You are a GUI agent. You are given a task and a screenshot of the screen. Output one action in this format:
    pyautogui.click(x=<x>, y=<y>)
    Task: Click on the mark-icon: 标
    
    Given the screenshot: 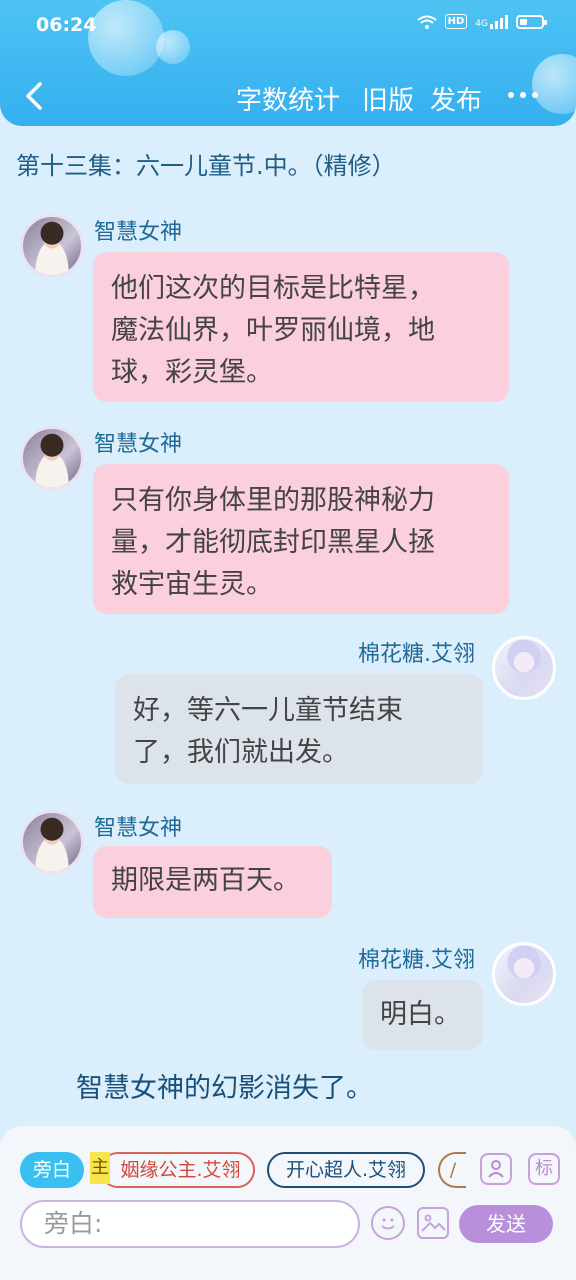 What is the action you would take?
    pyautogui.click(x=544, y=1169)
    